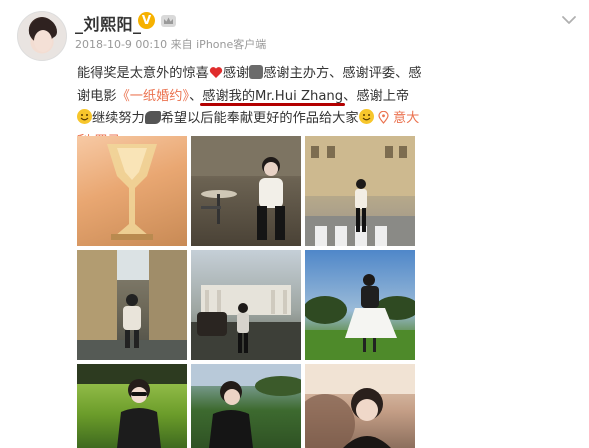  I want to click on post-seg4: 、, so click(196, 96).